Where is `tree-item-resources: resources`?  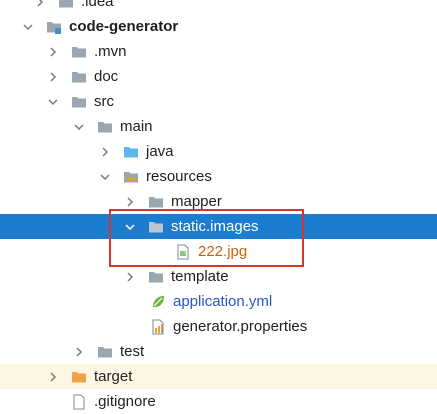 tree-item-resources: resources is located at coordinates (218, 176).